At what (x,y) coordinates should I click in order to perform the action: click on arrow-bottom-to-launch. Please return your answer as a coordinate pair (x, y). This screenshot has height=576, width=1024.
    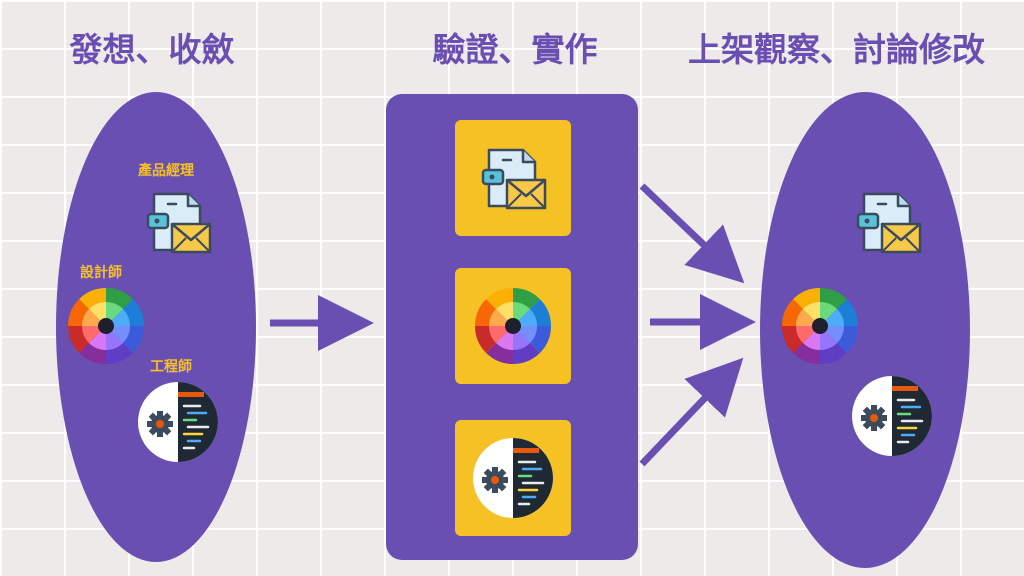
    Looking at the image, I should click on (691, 412).